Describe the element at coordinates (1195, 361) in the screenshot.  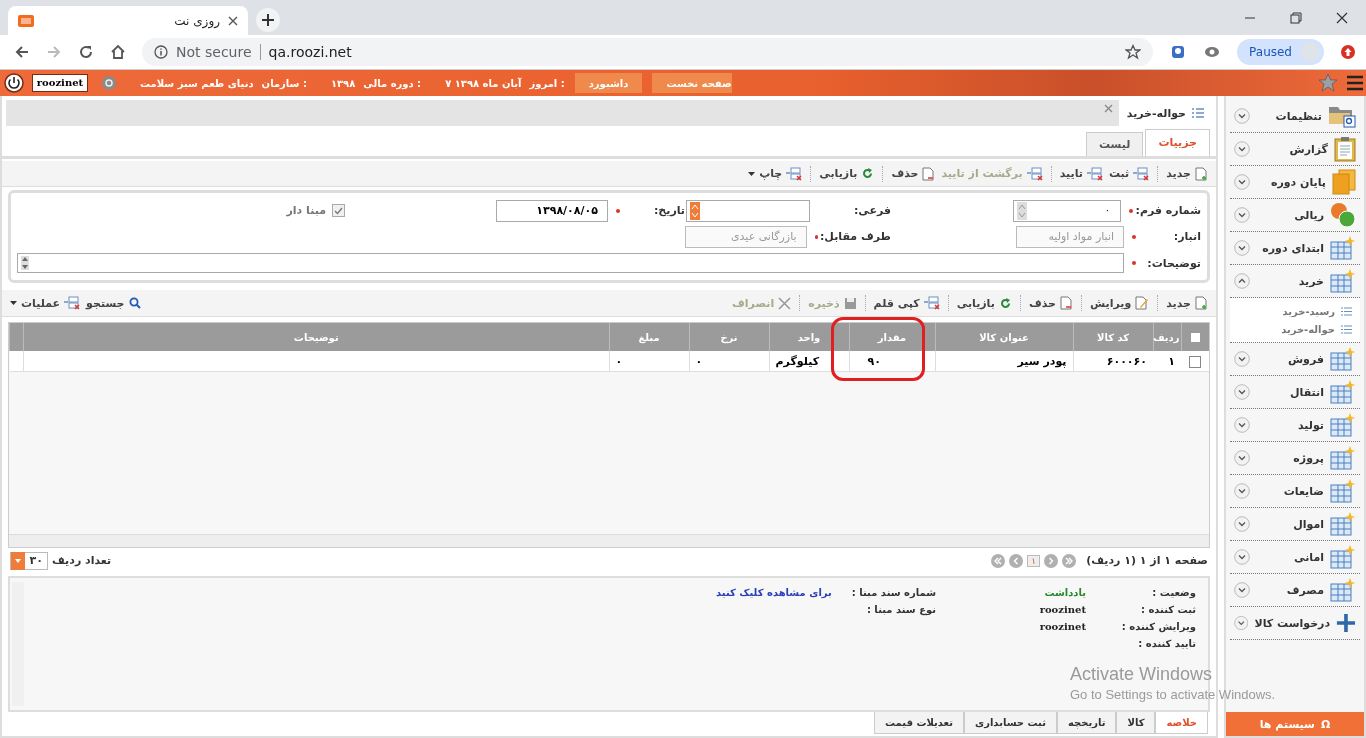
I see `row-checkbox` at that location.